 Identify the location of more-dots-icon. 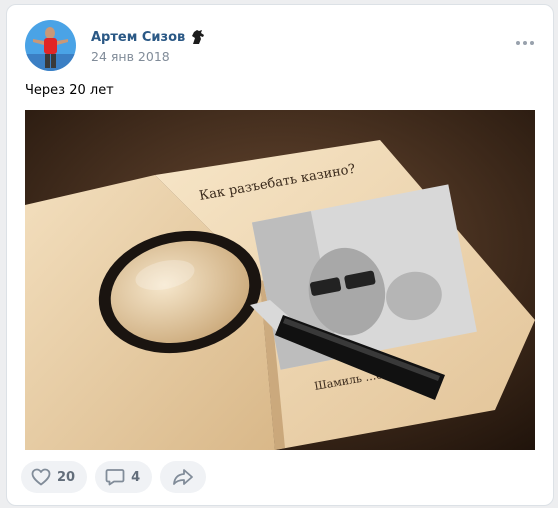
(525, 42).